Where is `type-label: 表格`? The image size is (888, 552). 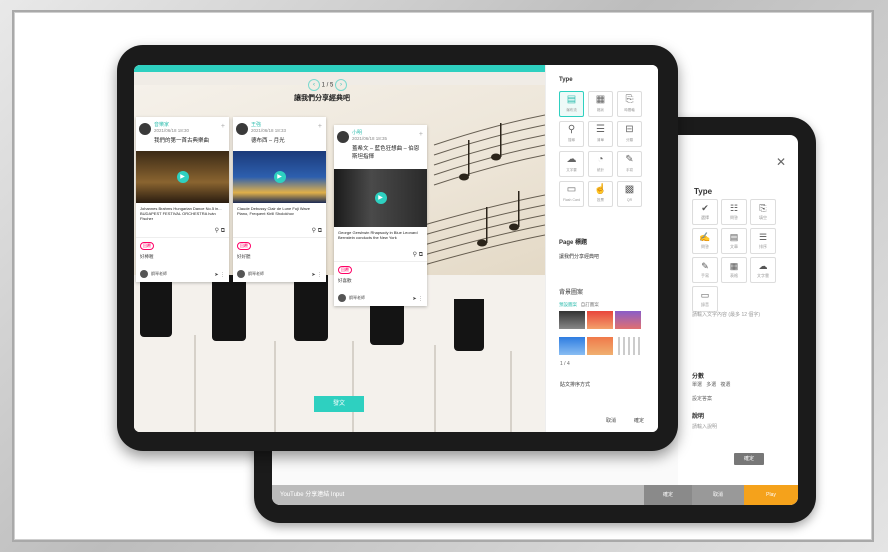 type-label: 表格 is located at coordinates (734, 275).